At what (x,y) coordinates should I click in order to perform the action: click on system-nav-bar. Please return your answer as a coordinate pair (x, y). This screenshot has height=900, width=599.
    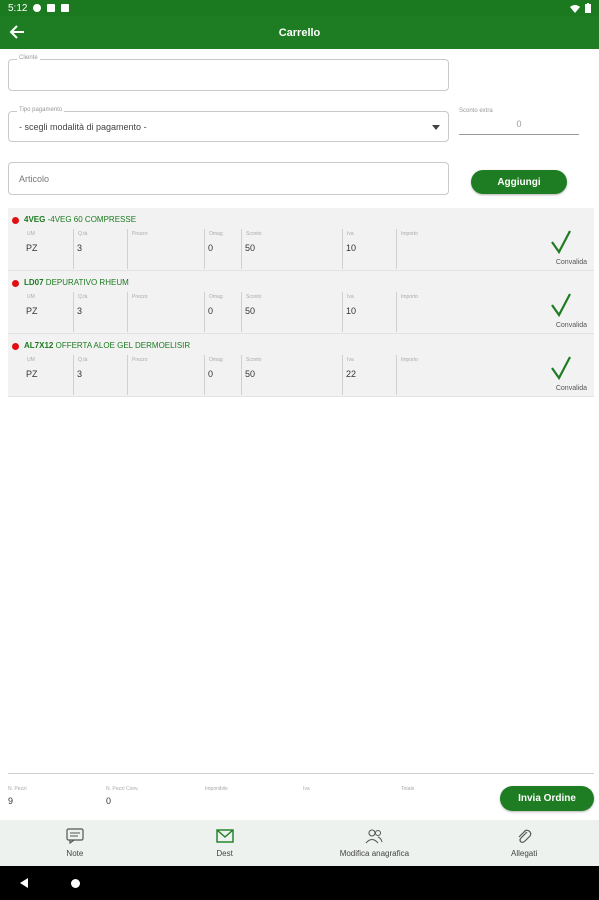
    Looking at the image, I should click on (299, 883).